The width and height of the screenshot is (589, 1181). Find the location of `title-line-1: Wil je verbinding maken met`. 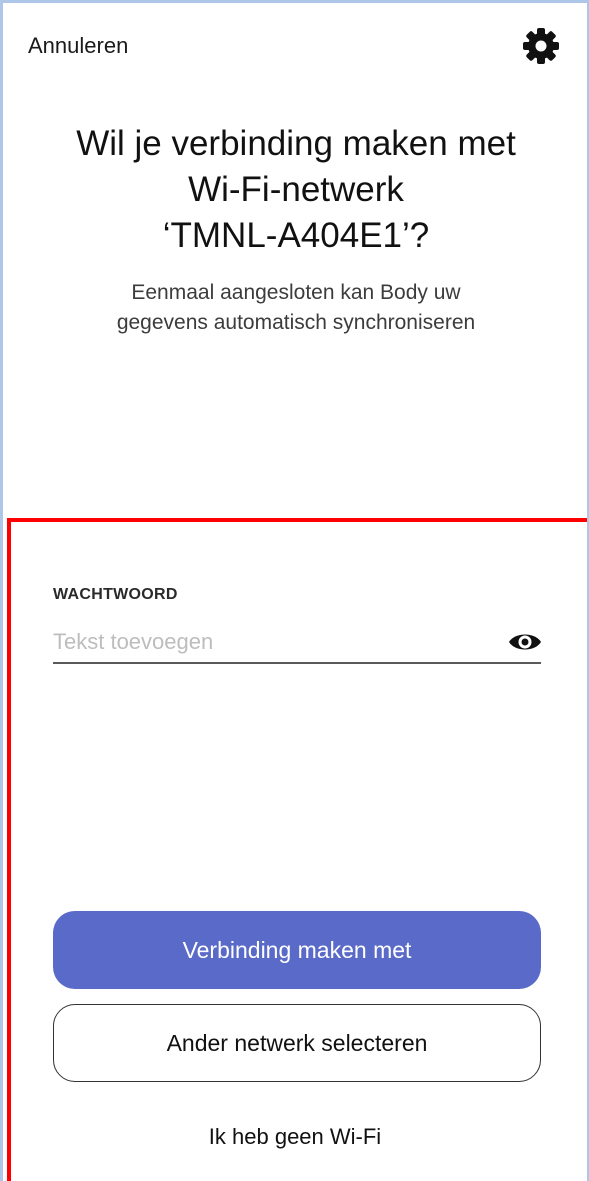

title-line-1: Wil je verbinding maken met is located at coordinates (296, 143).